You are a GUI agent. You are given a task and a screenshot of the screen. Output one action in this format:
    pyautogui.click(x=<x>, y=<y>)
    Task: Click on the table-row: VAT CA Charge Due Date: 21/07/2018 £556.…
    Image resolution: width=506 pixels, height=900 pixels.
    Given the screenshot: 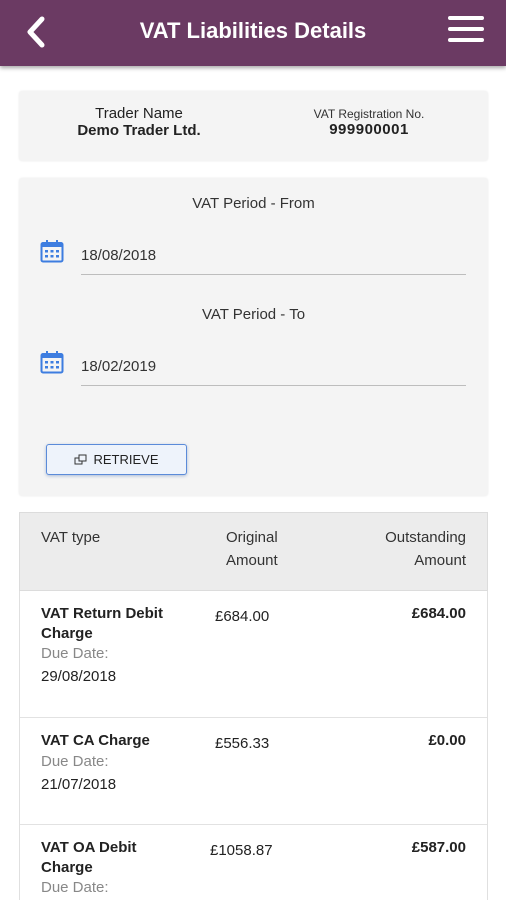 What is the action you would take?
    pyautogui.click(x=253, y=771)
    